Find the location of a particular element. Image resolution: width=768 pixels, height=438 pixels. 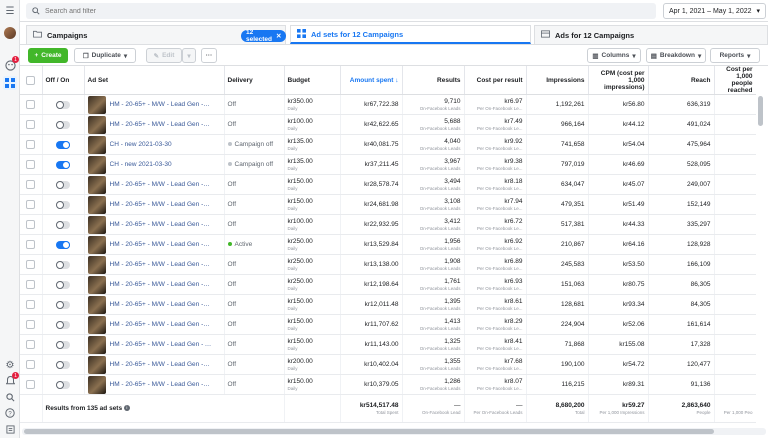

close-icon: ✕ is located at coordinates (278, 36).